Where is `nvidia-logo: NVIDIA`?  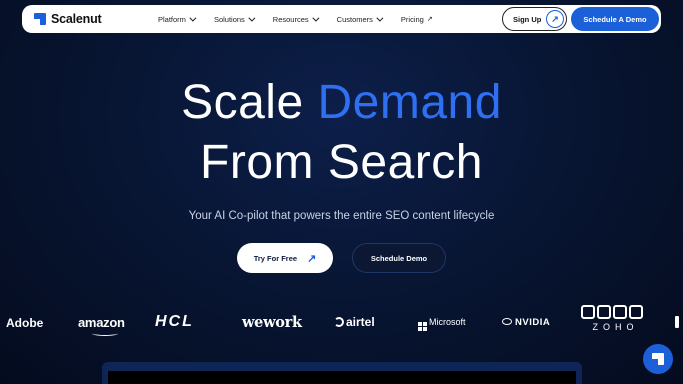 nvidia-logo: NVIDIA is located at coordinates (526, 322).